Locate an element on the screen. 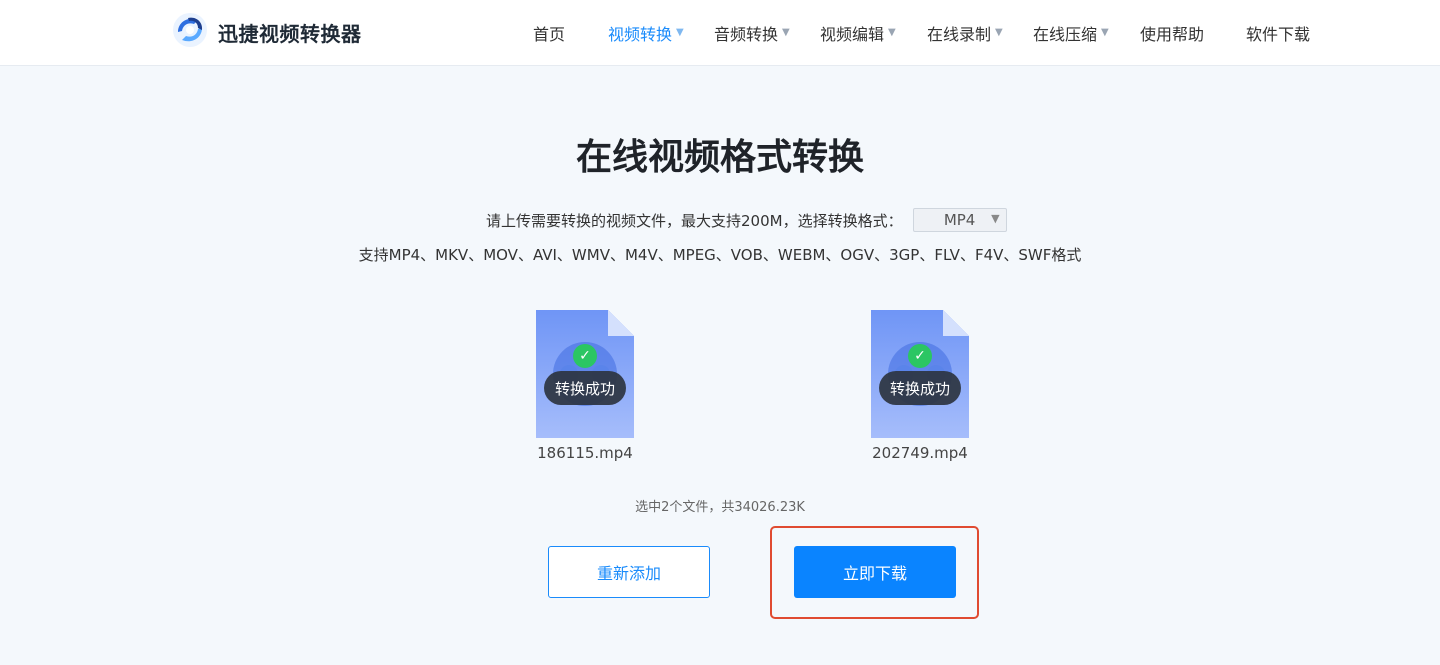 This screenshot has width=1440, height=665. page-title: 在线视频格式转换 is located at coordinates (719, 157).